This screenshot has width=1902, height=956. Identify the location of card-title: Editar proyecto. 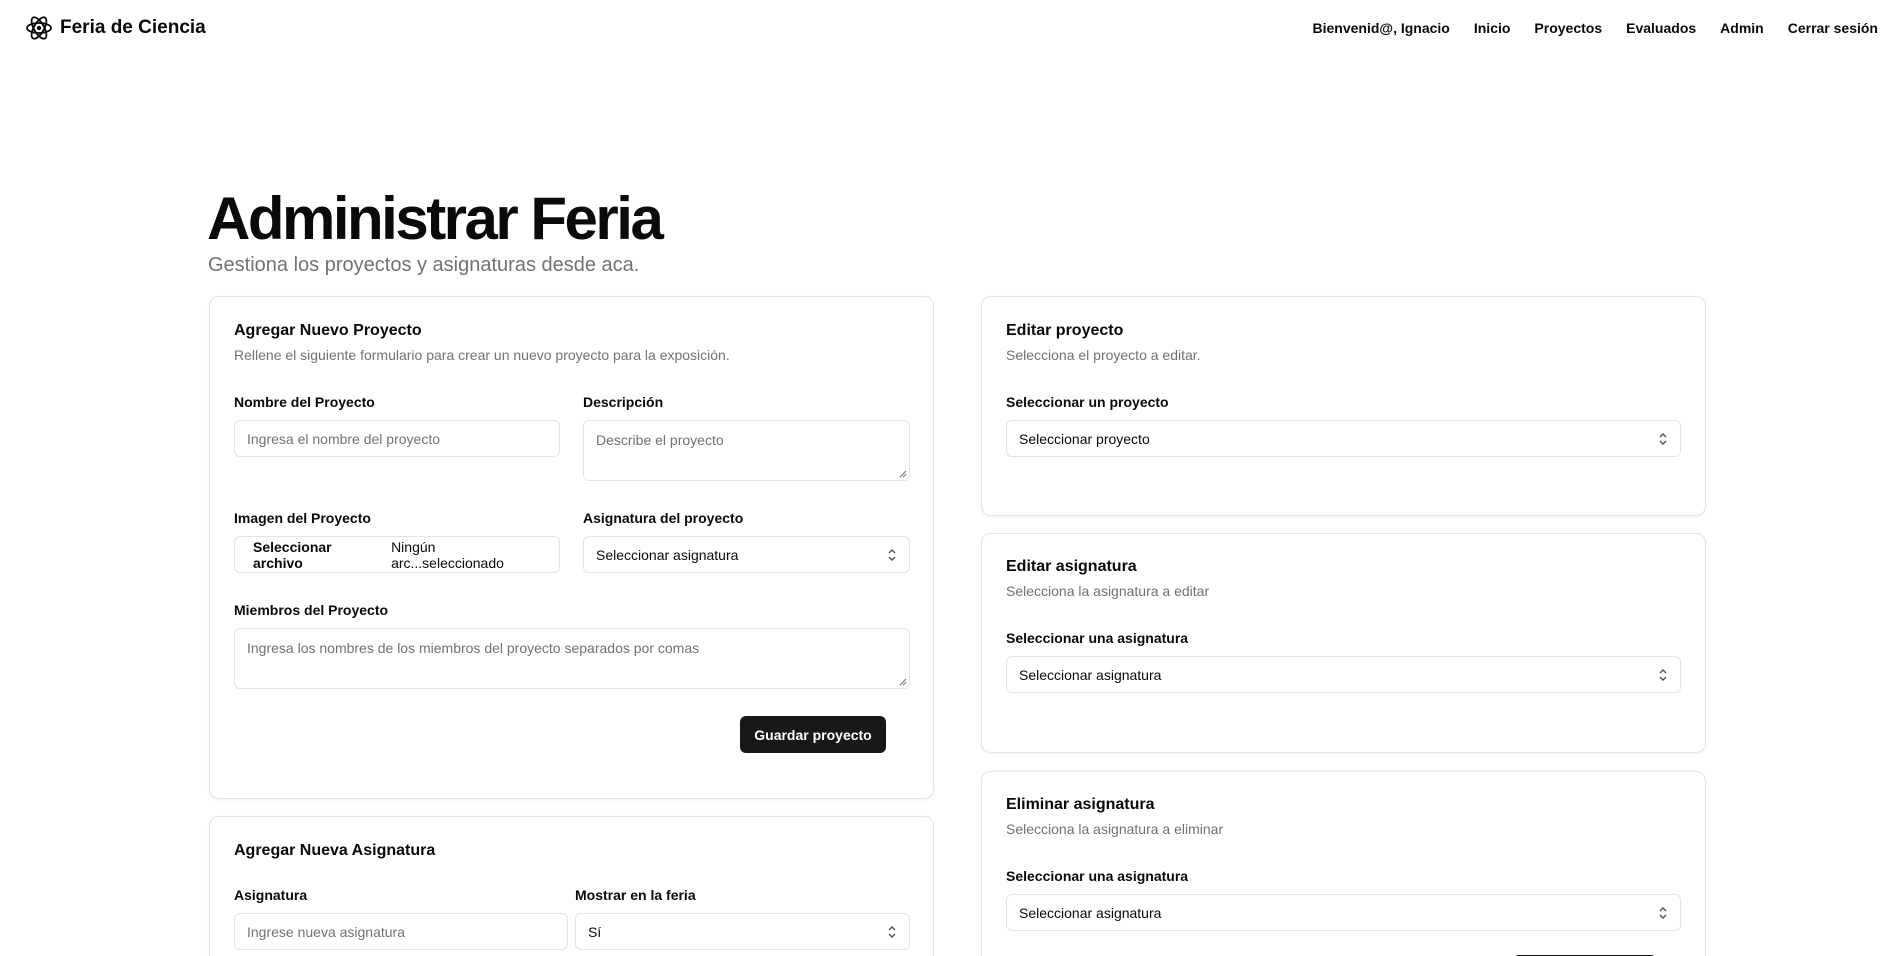
(1065, 330).